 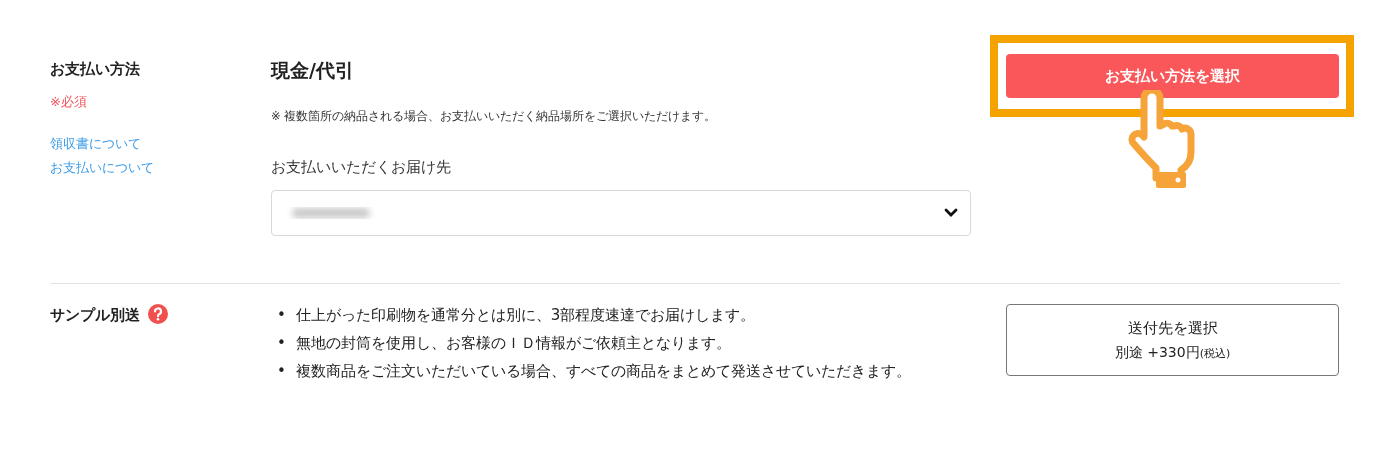 I want to click on section-label: サンプル別送, so click(x=160, y=314).